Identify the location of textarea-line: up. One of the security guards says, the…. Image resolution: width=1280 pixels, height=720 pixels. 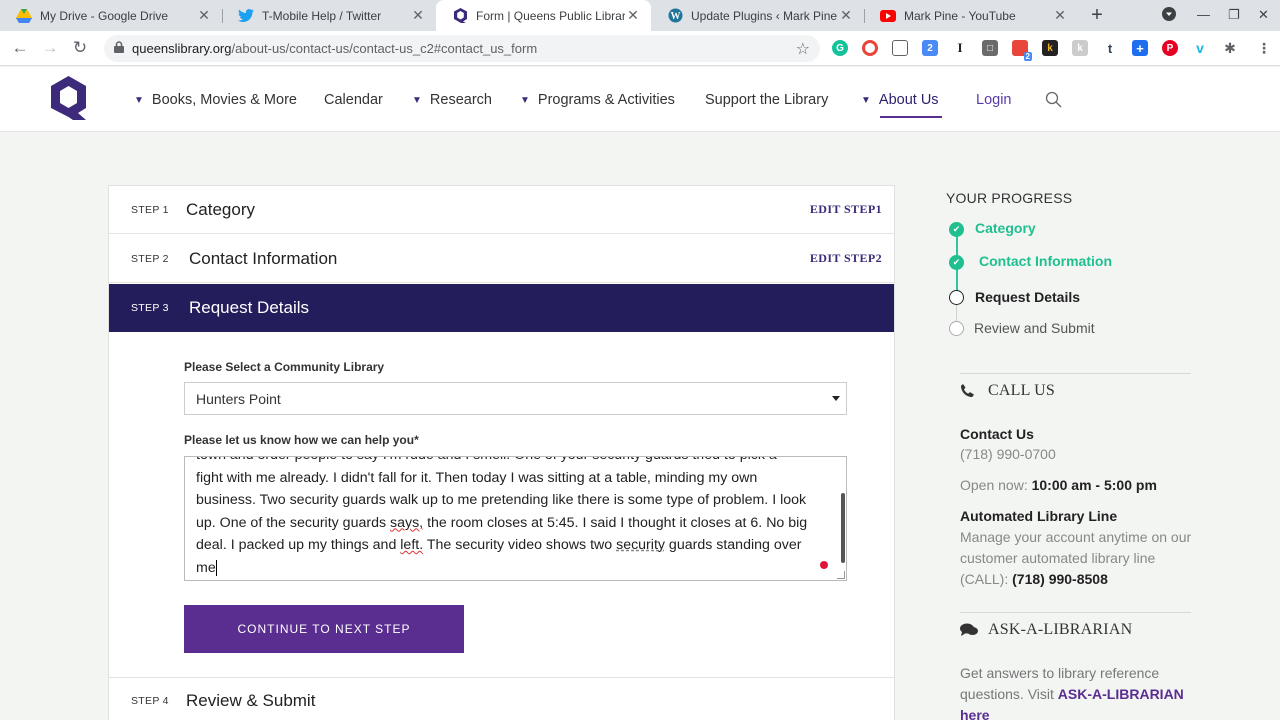
(516, 523).